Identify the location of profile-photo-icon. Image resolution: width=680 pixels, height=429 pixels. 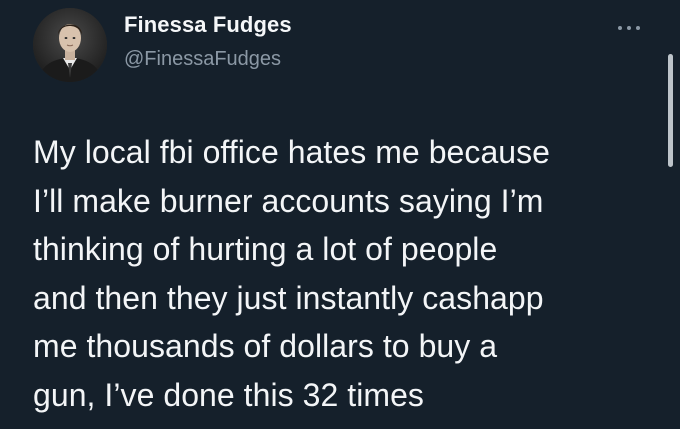
(70, 45).